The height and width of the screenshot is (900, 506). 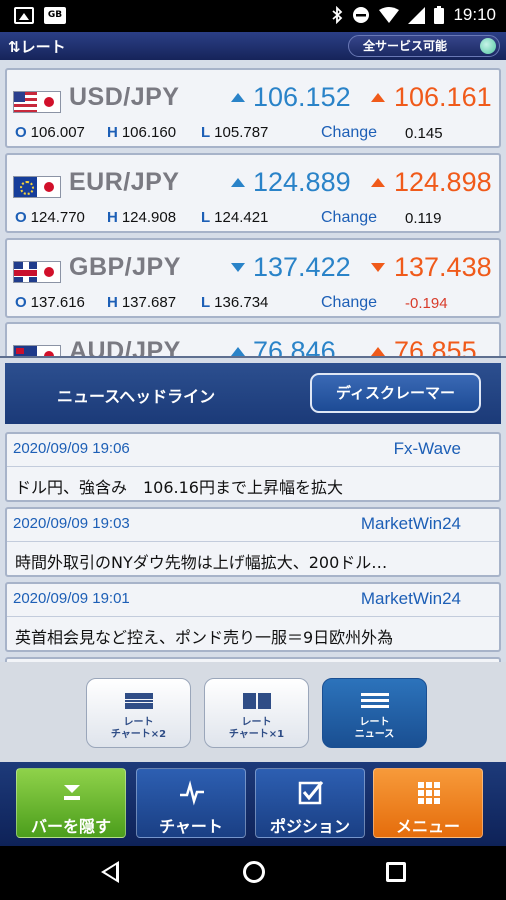 What do you see at coordinates (138, 713) in the screenshot?
I see `layout-rate-chart-x2-button: レート チャート×2` at bounding box center [138, 713].